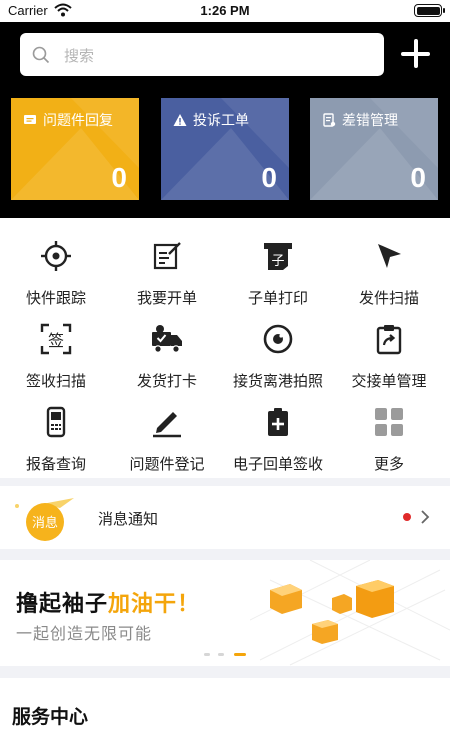 The height and width of the screenshot is (745, 450). I want to click on banner-headline: 撸起袖子加油干！, so click(108, 602).